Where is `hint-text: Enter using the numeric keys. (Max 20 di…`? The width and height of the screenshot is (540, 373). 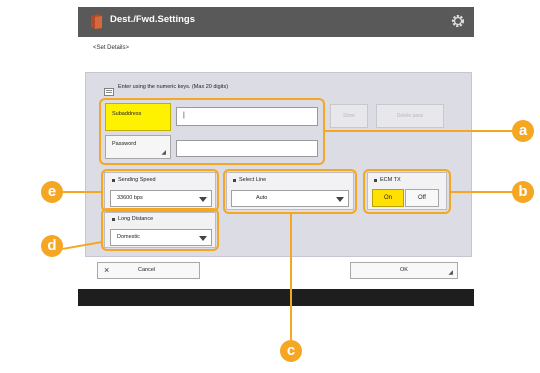 hint-text: Enter using the numeric keys. (Max 20 di… is located at coordinates (173, 87).